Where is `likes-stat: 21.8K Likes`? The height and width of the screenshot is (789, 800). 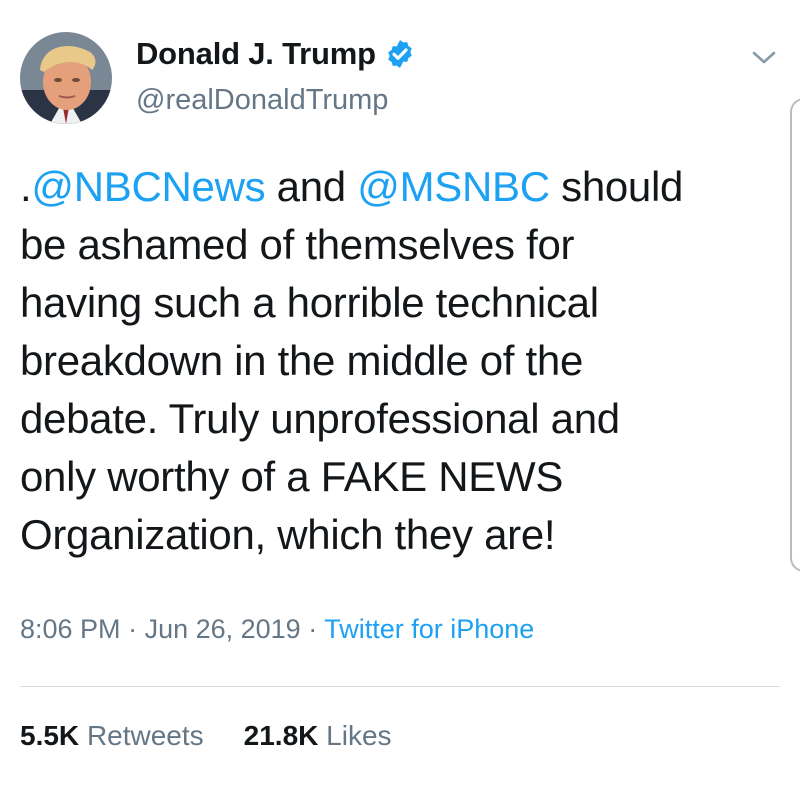
likes-stat: 21.8K Likes is located at coordinates (318, 736).